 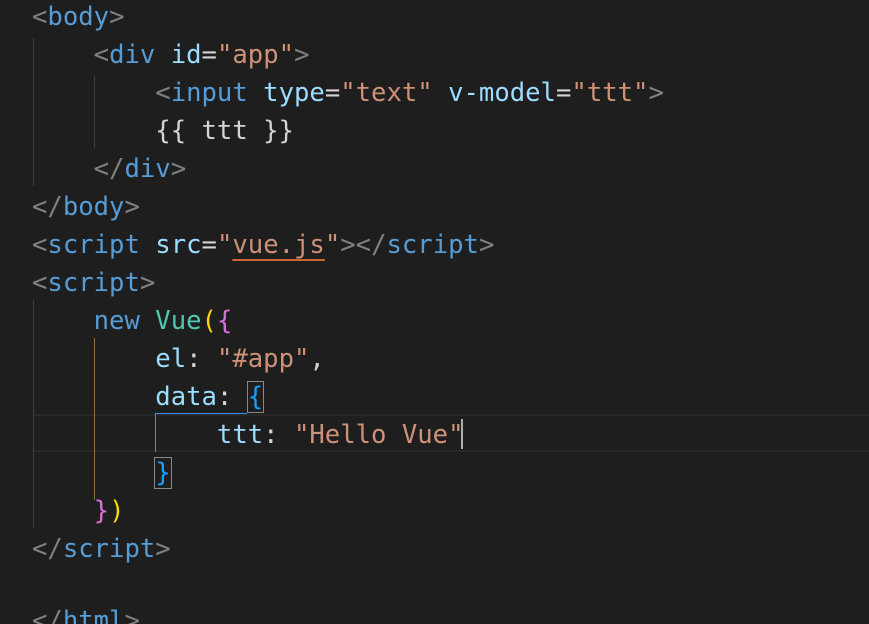 I want to click on tag-name: input, so click(x=209, y=93).